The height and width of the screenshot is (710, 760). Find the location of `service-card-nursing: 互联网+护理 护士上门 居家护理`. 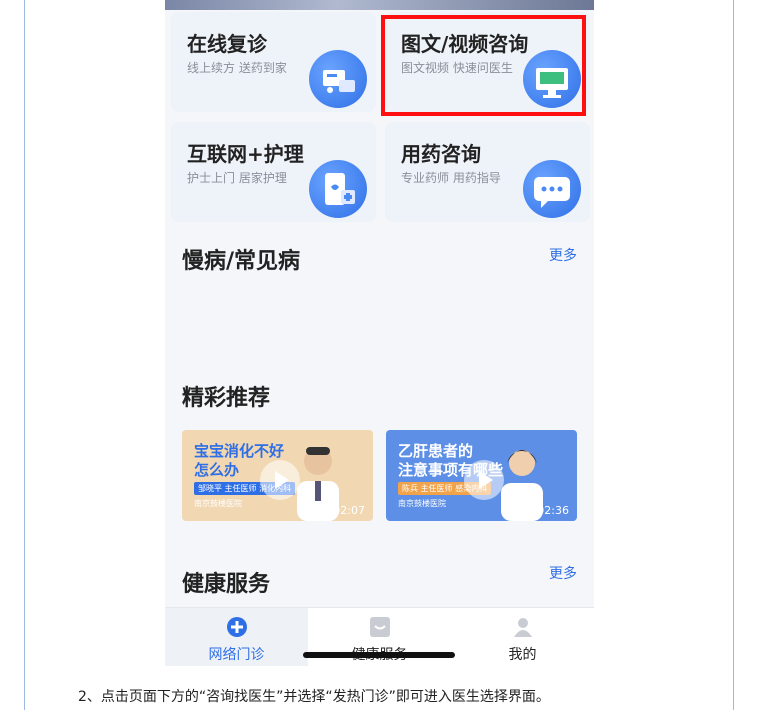

service-card-nursing: 互联网+护理 护士上门 居家护理 is located at coordinates (273, 172).